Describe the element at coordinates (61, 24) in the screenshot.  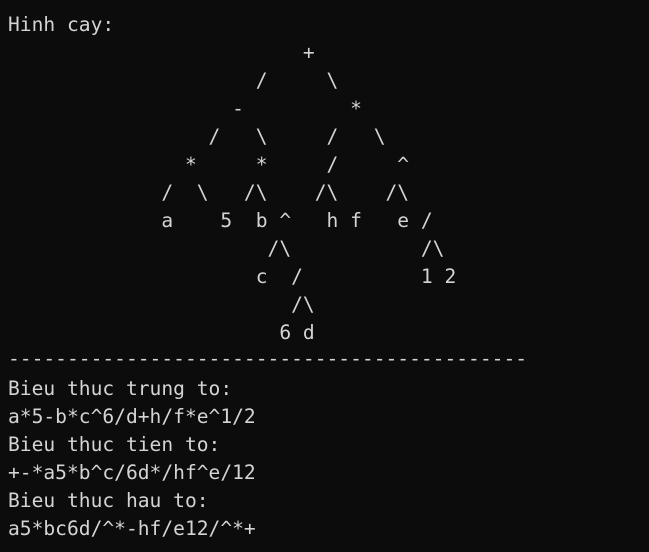
I see `tree-title: Hinh cay:` at that location.